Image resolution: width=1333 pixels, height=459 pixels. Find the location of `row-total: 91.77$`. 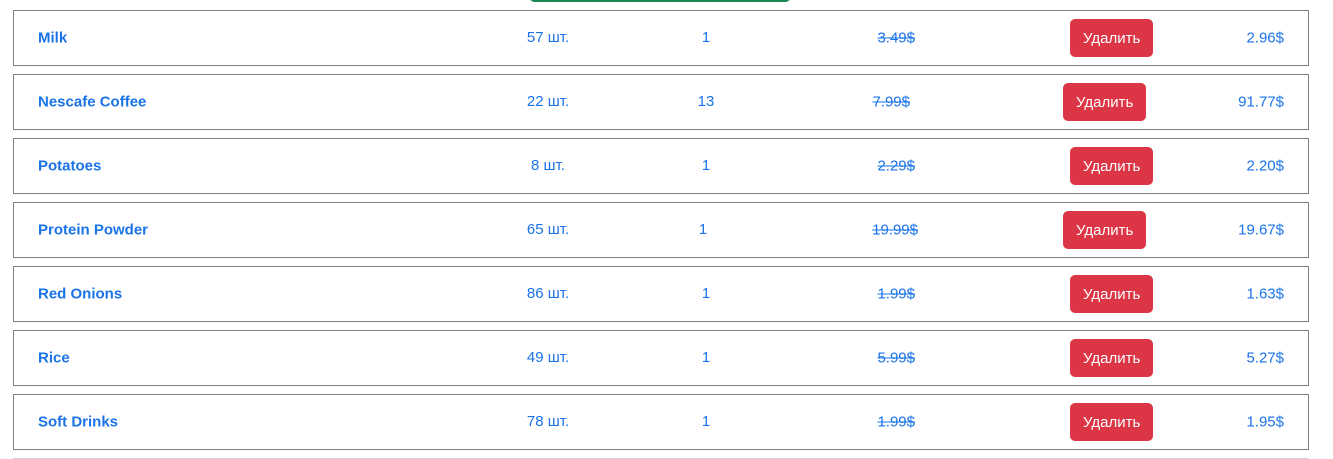

row-total: 91.77$ is located at coordinates (1261, 102).